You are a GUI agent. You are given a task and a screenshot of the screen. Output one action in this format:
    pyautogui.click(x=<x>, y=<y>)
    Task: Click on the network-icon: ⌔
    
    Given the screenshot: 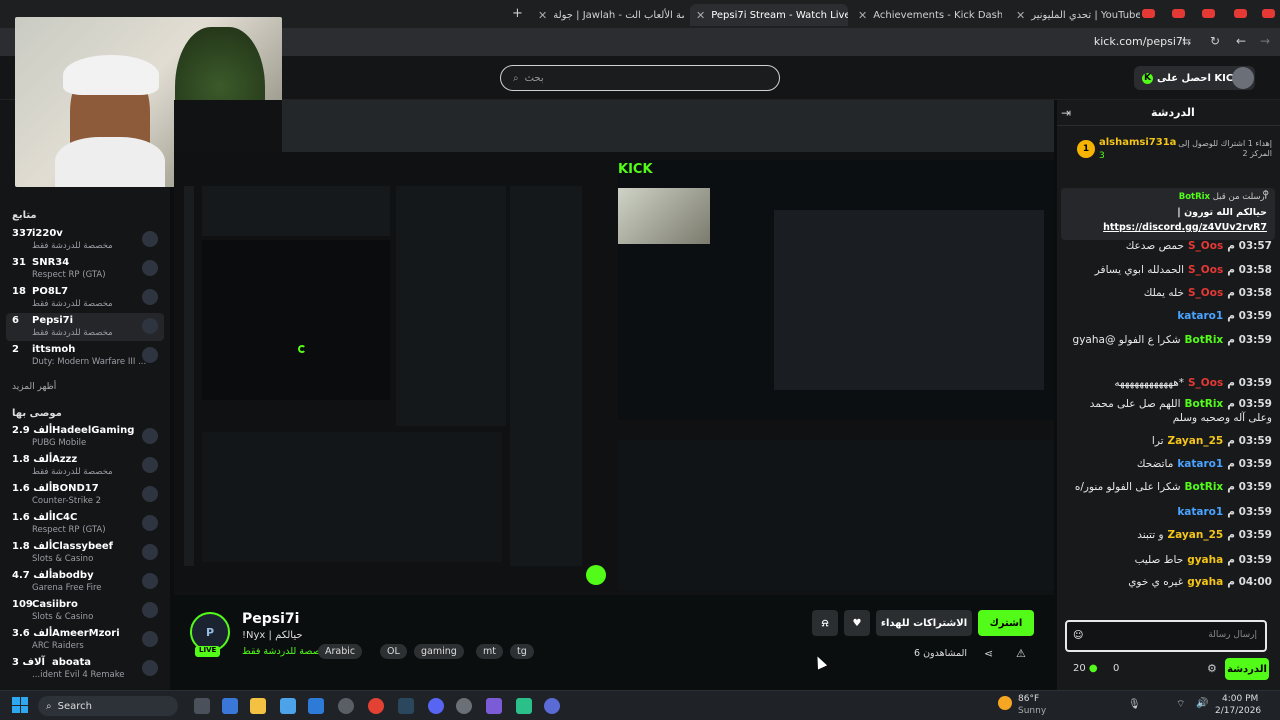 What is the action you would take?
    pyautogui.click(x=1180, y=704)
    